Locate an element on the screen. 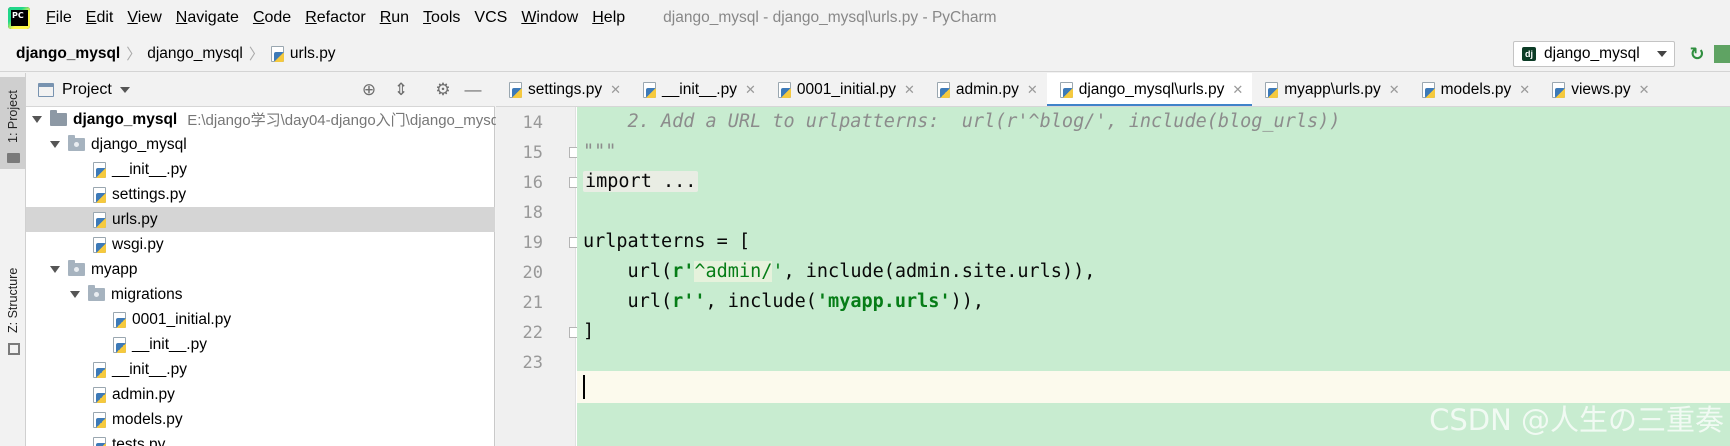  tab-label: models.py is located at coordinates (1476, 89).